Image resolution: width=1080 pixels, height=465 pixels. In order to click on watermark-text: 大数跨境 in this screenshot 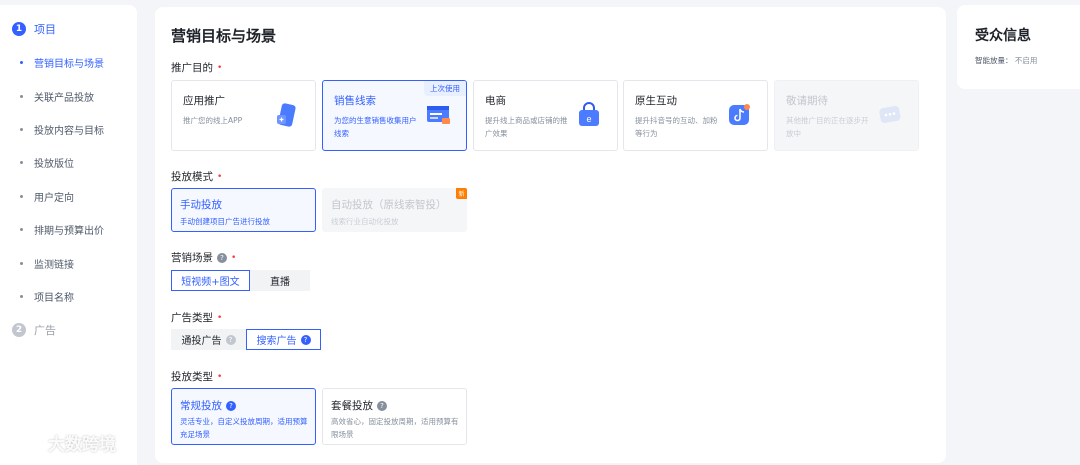, I will do `click(82, 445)`.